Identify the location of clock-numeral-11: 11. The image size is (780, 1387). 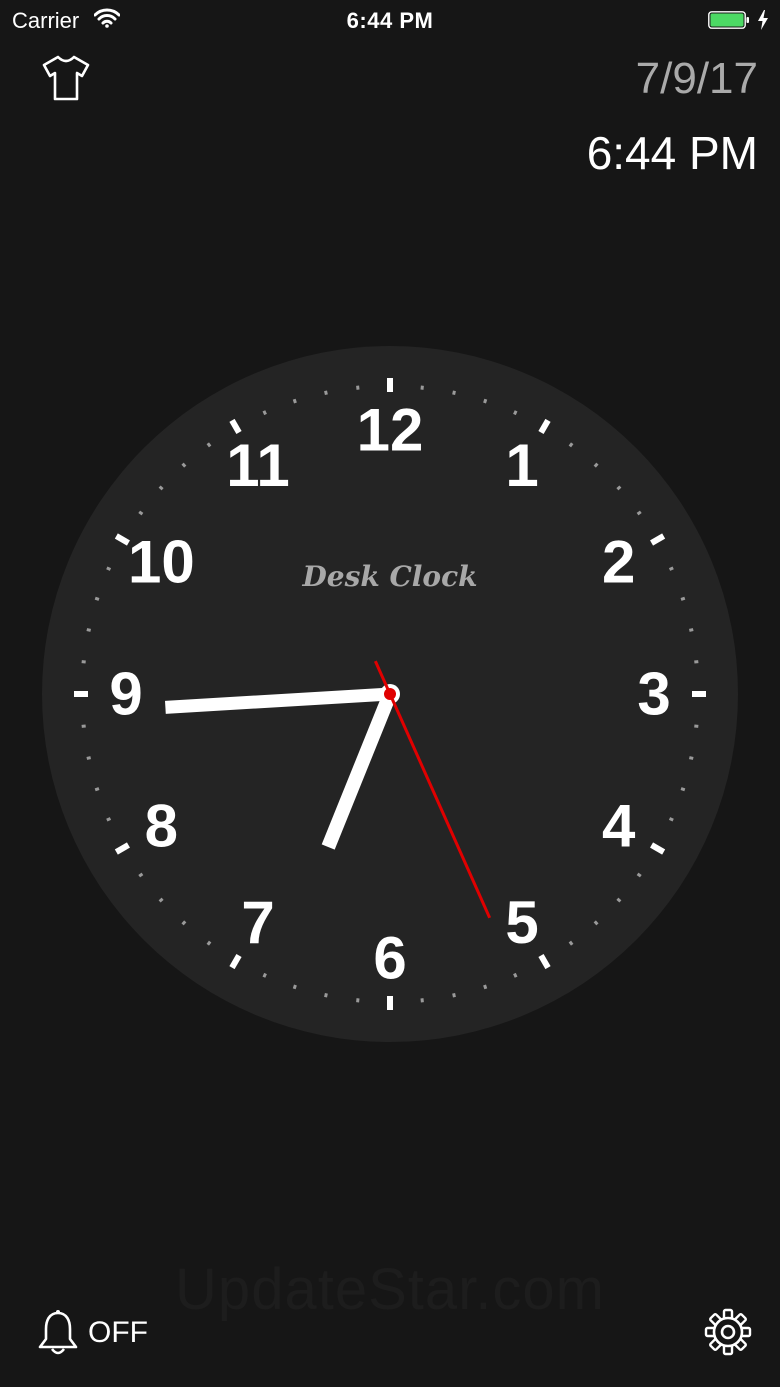
(257, 465).